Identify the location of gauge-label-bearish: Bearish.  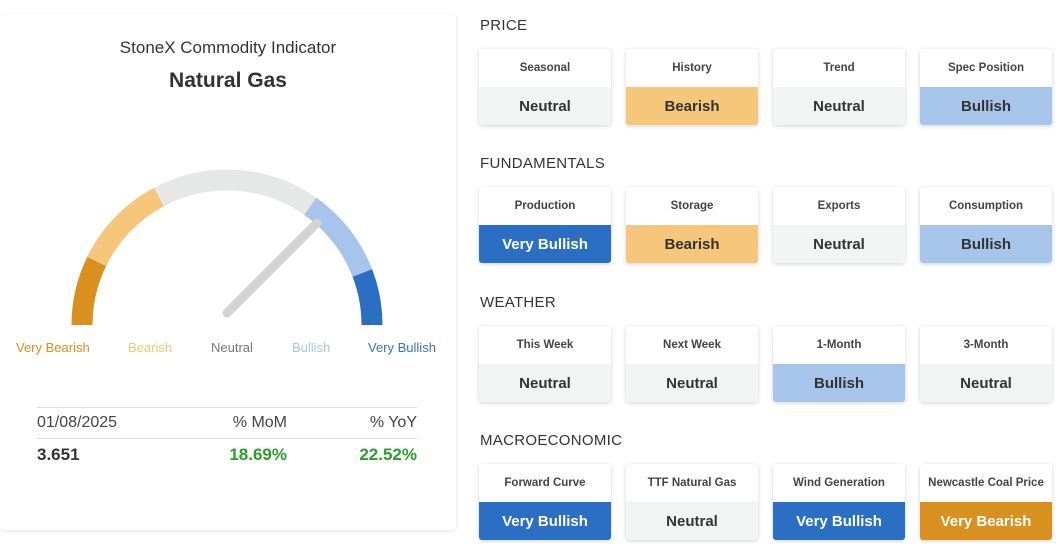
(150, 347).